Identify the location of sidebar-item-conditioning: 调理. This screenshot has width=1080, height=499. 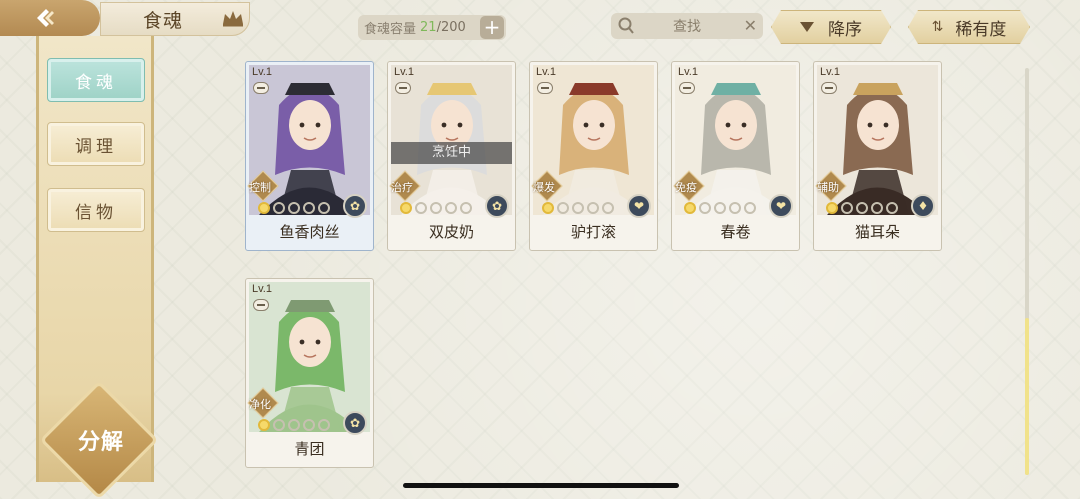
(96, 144).